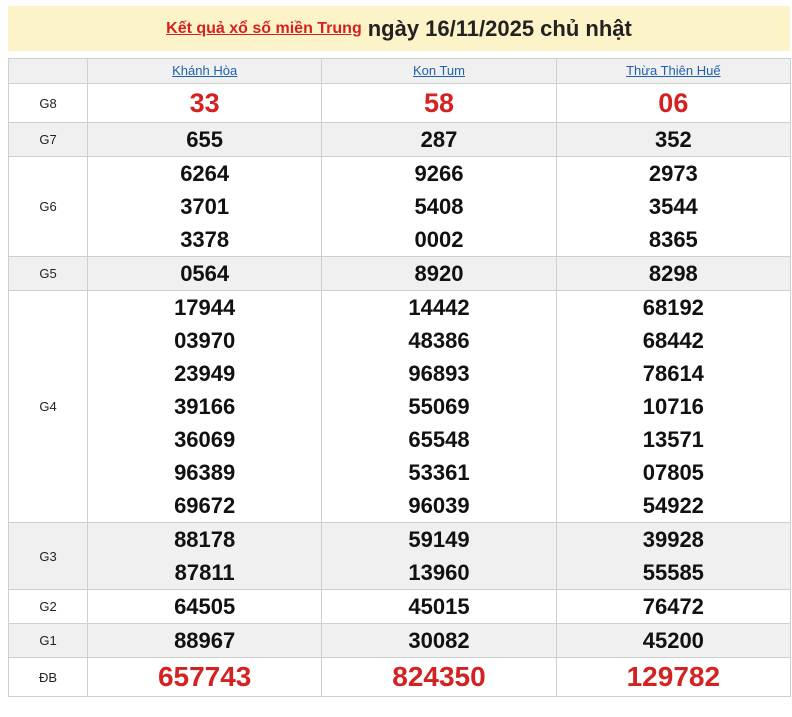 The height and width of the screenshot is (717, 792). I want to click on prize-number: 78614, so click(673, 373).